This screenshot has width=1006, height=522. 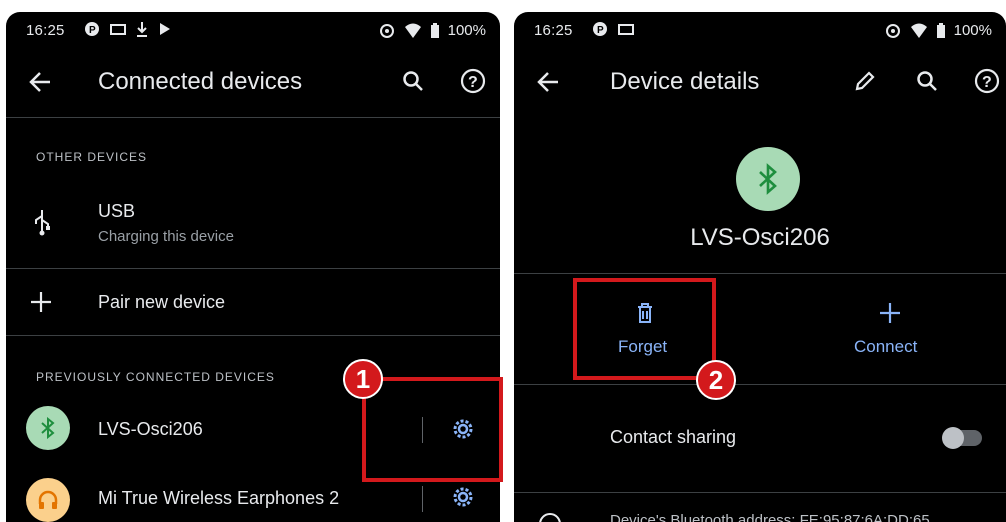 What do you see at coordinates (644, 329) in the screenshot?
I see `highlight-box-forget` at bounding box center [644, 329].